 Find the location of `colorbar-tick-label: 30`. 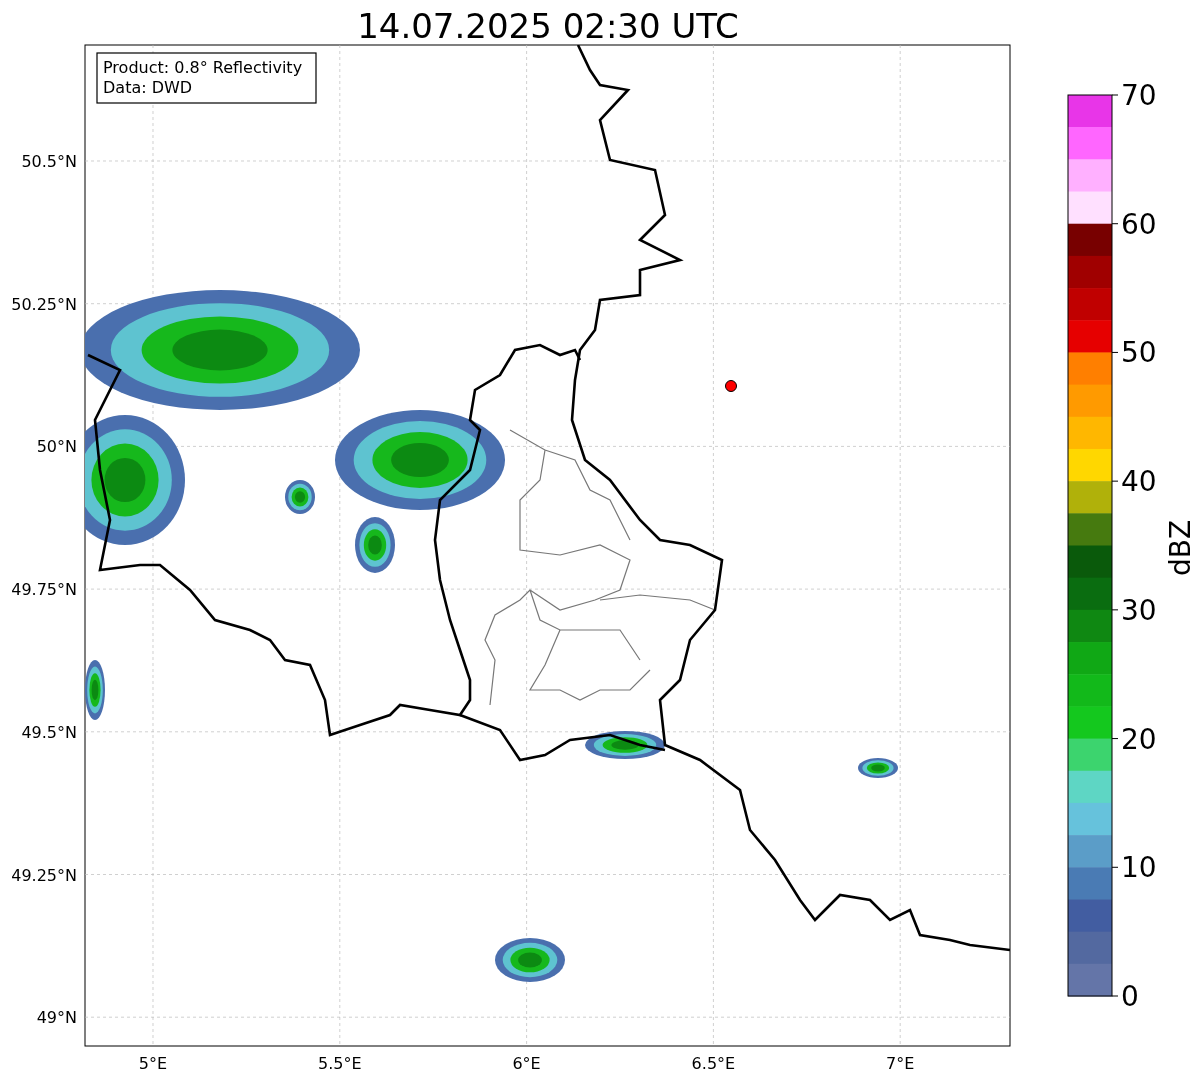

colorbar-tick-label: 30 is located at coordinates (1139, 610).